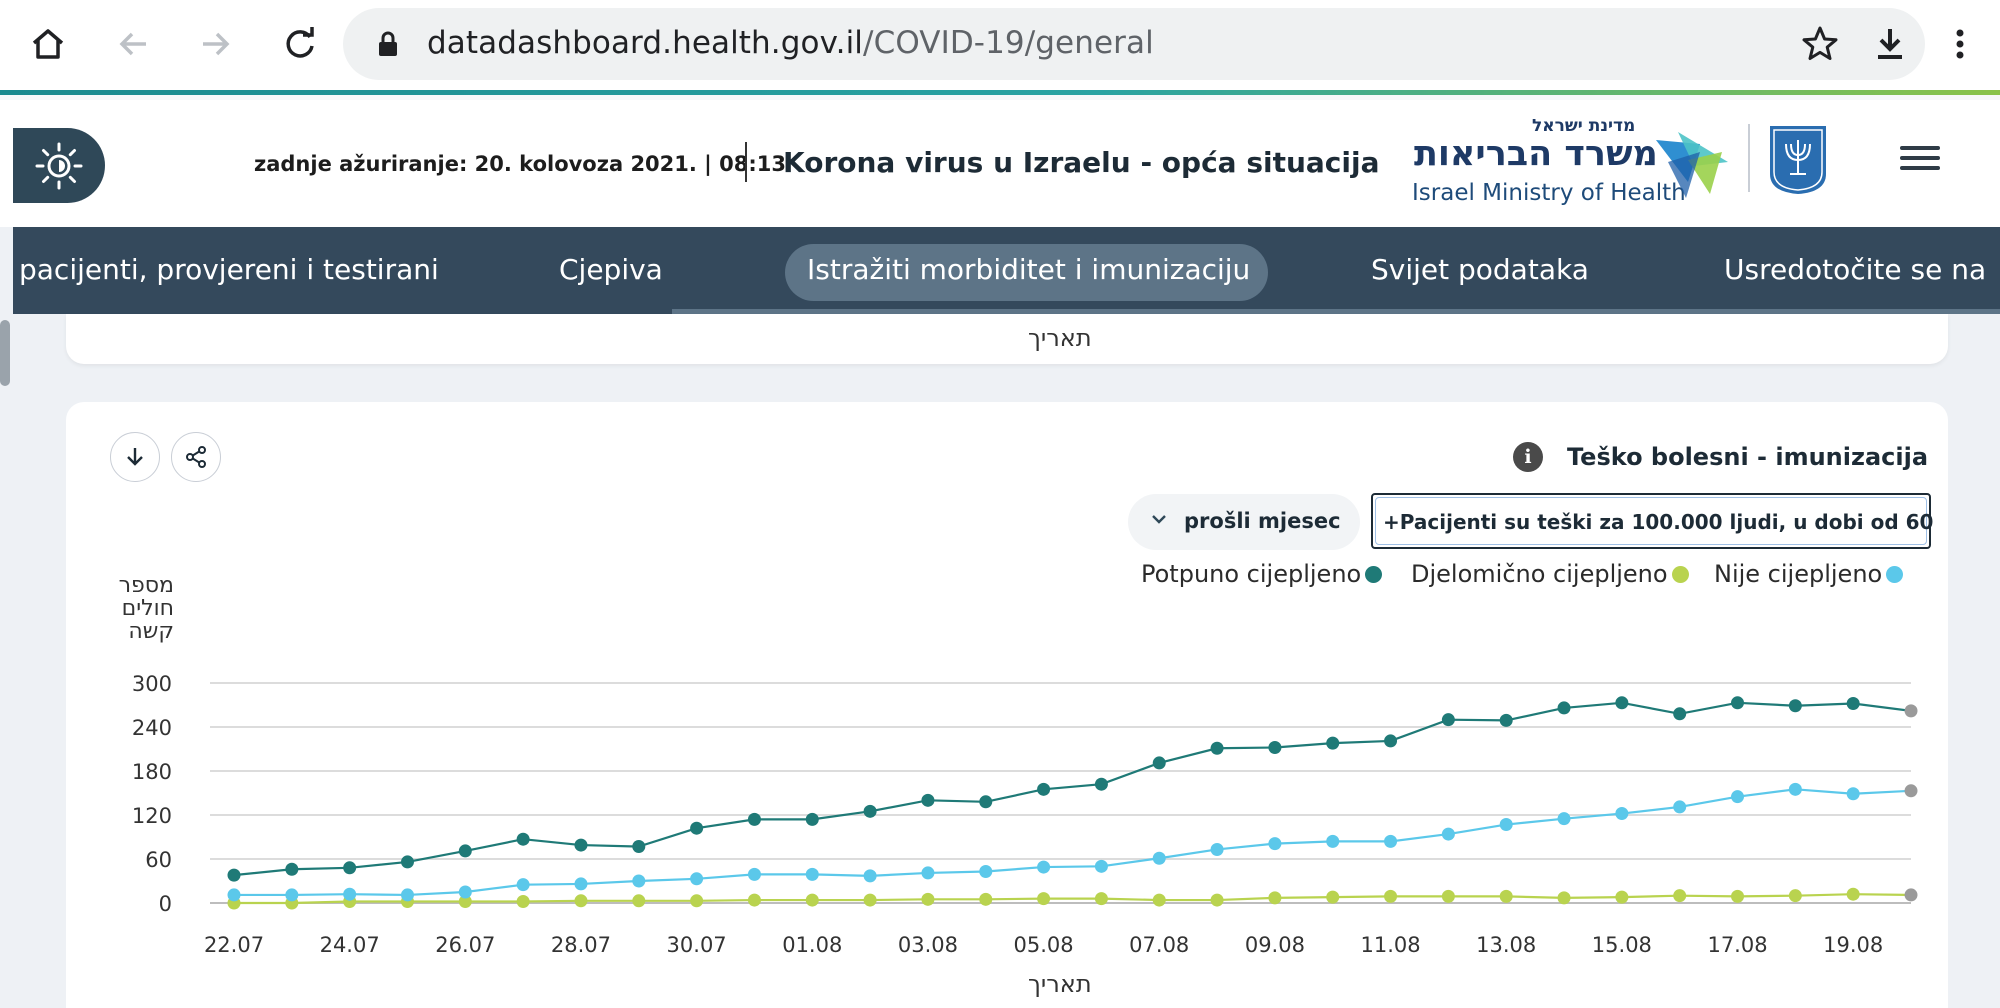 This screenshot has width=2000, height=1008. Describe the element at coordinates (234, 945) in the screenshot. I see `x-tick-label: 22.07` at that location.